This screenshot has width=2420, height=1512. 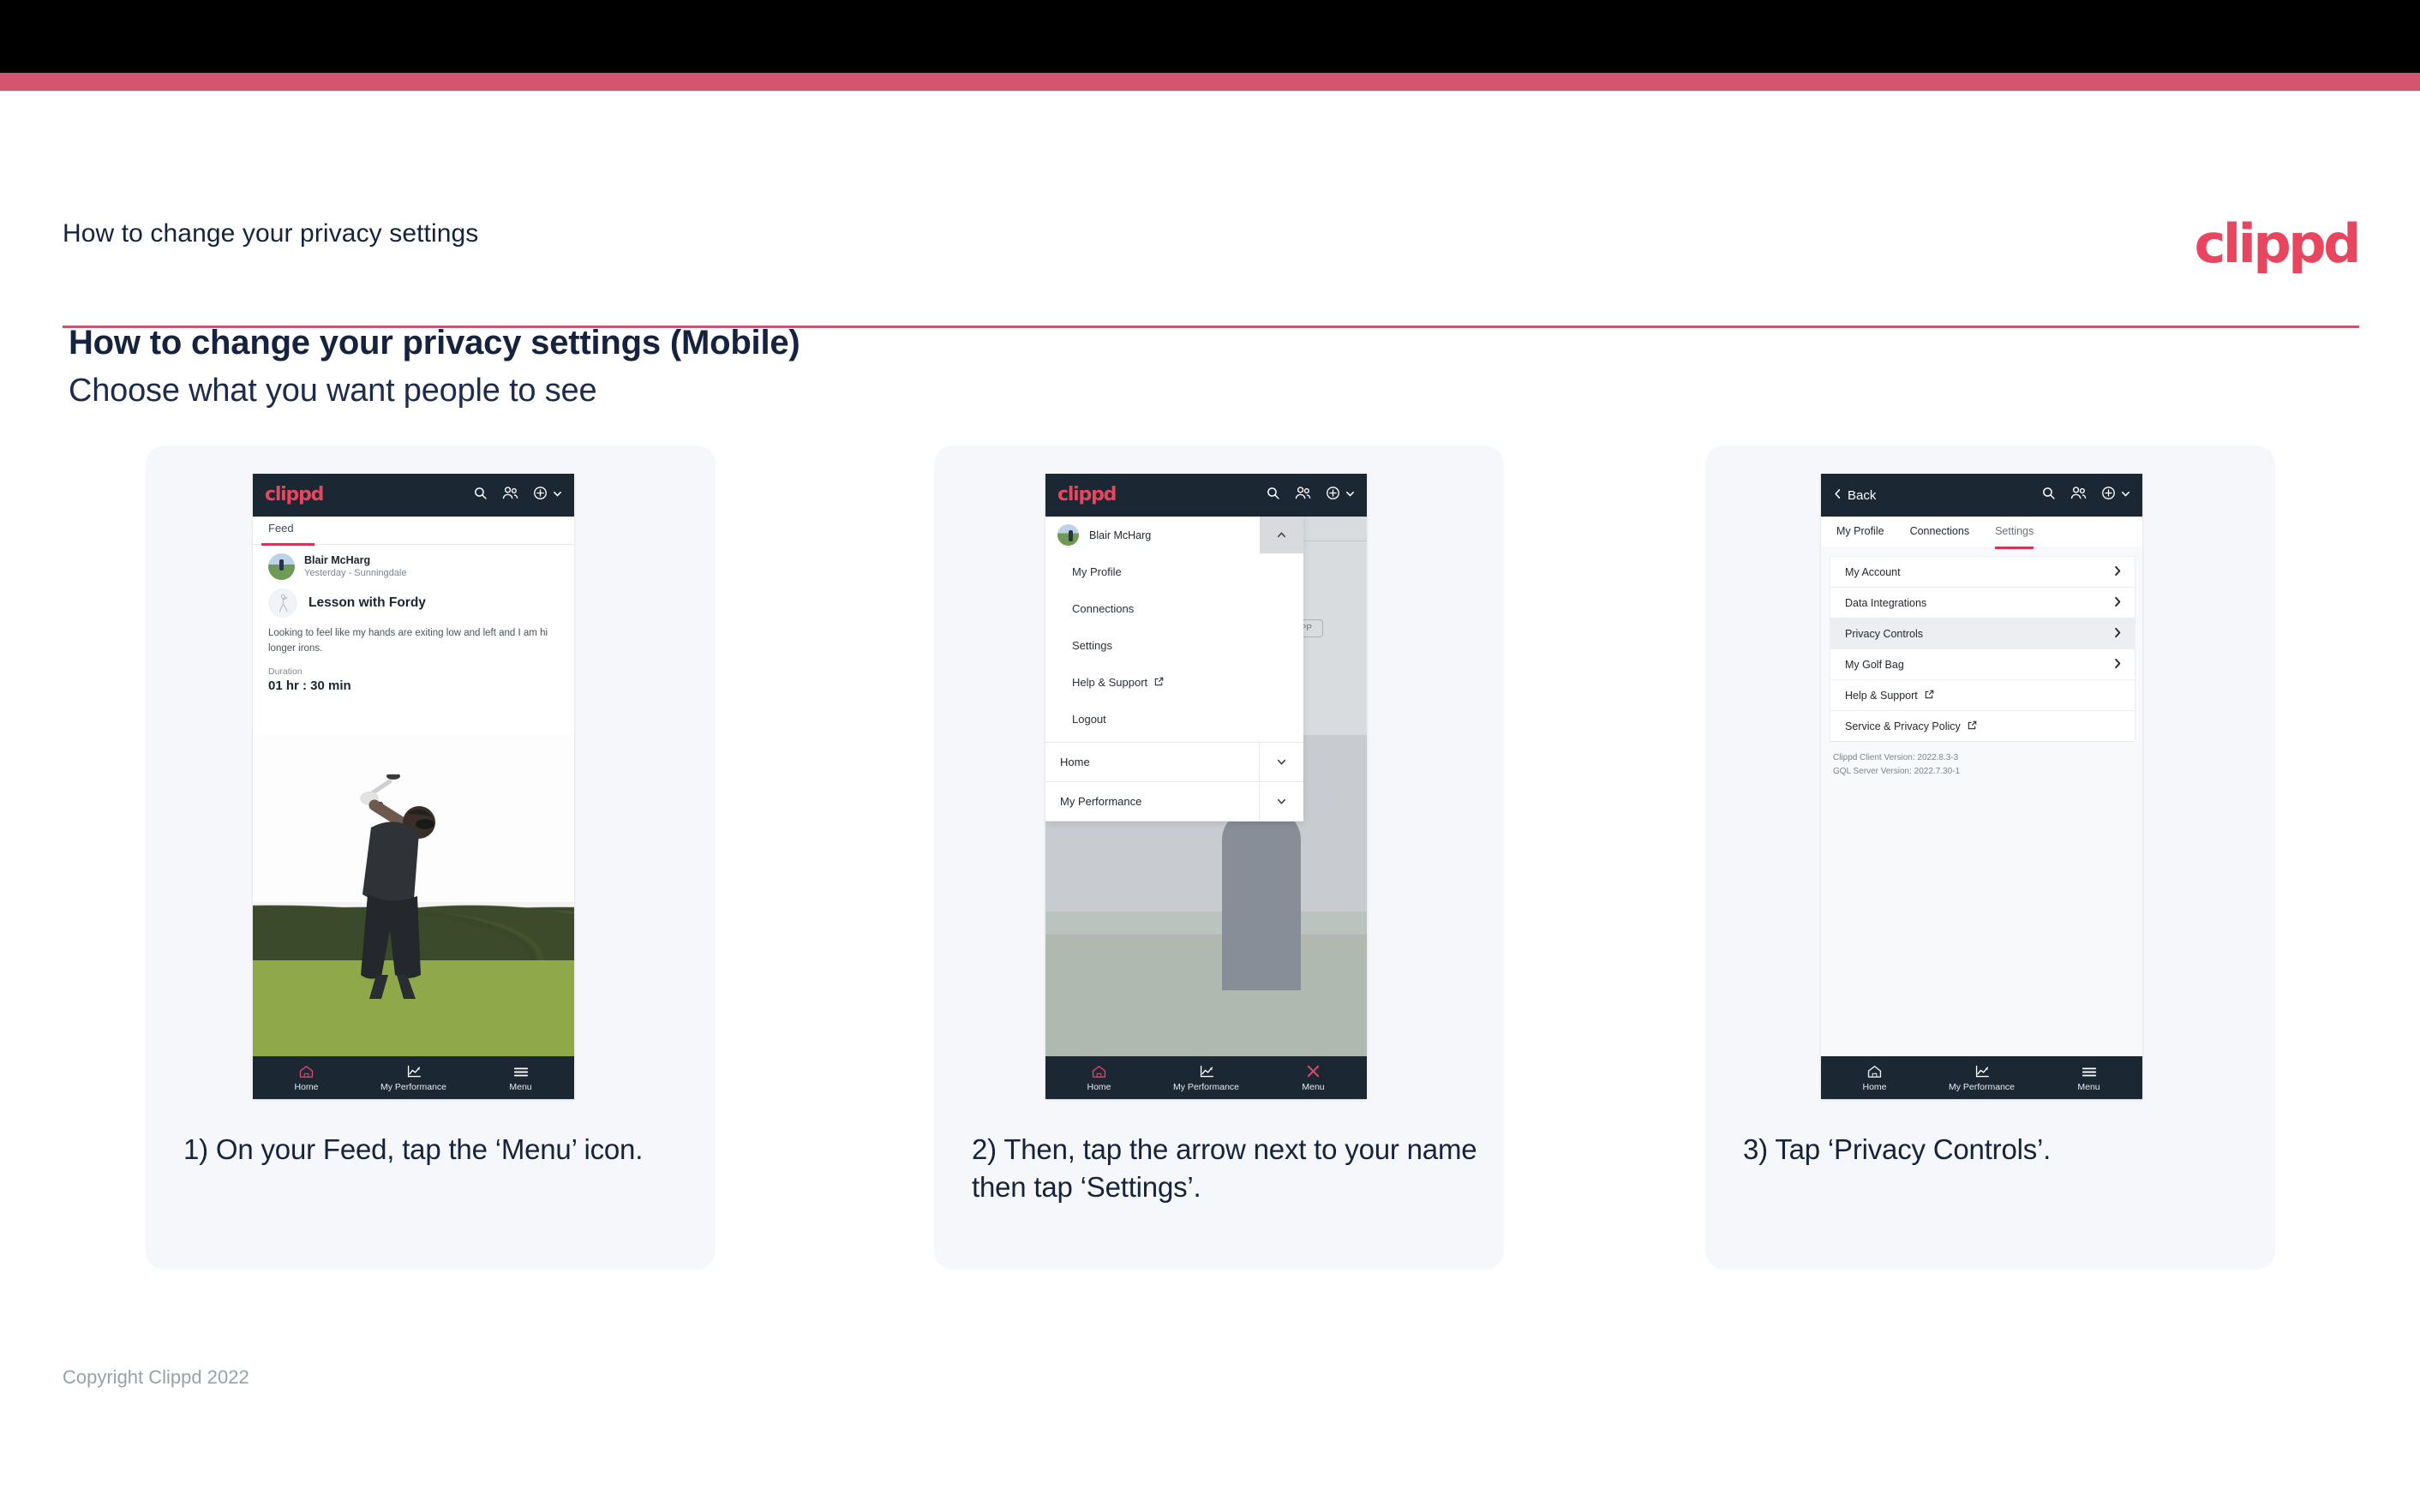 What do you see at coordinates (1896, 757) in the screenshot?
I see `client-version: Clippd Client Version: 2022.8.3-3` at bounding box center [1896, 757].